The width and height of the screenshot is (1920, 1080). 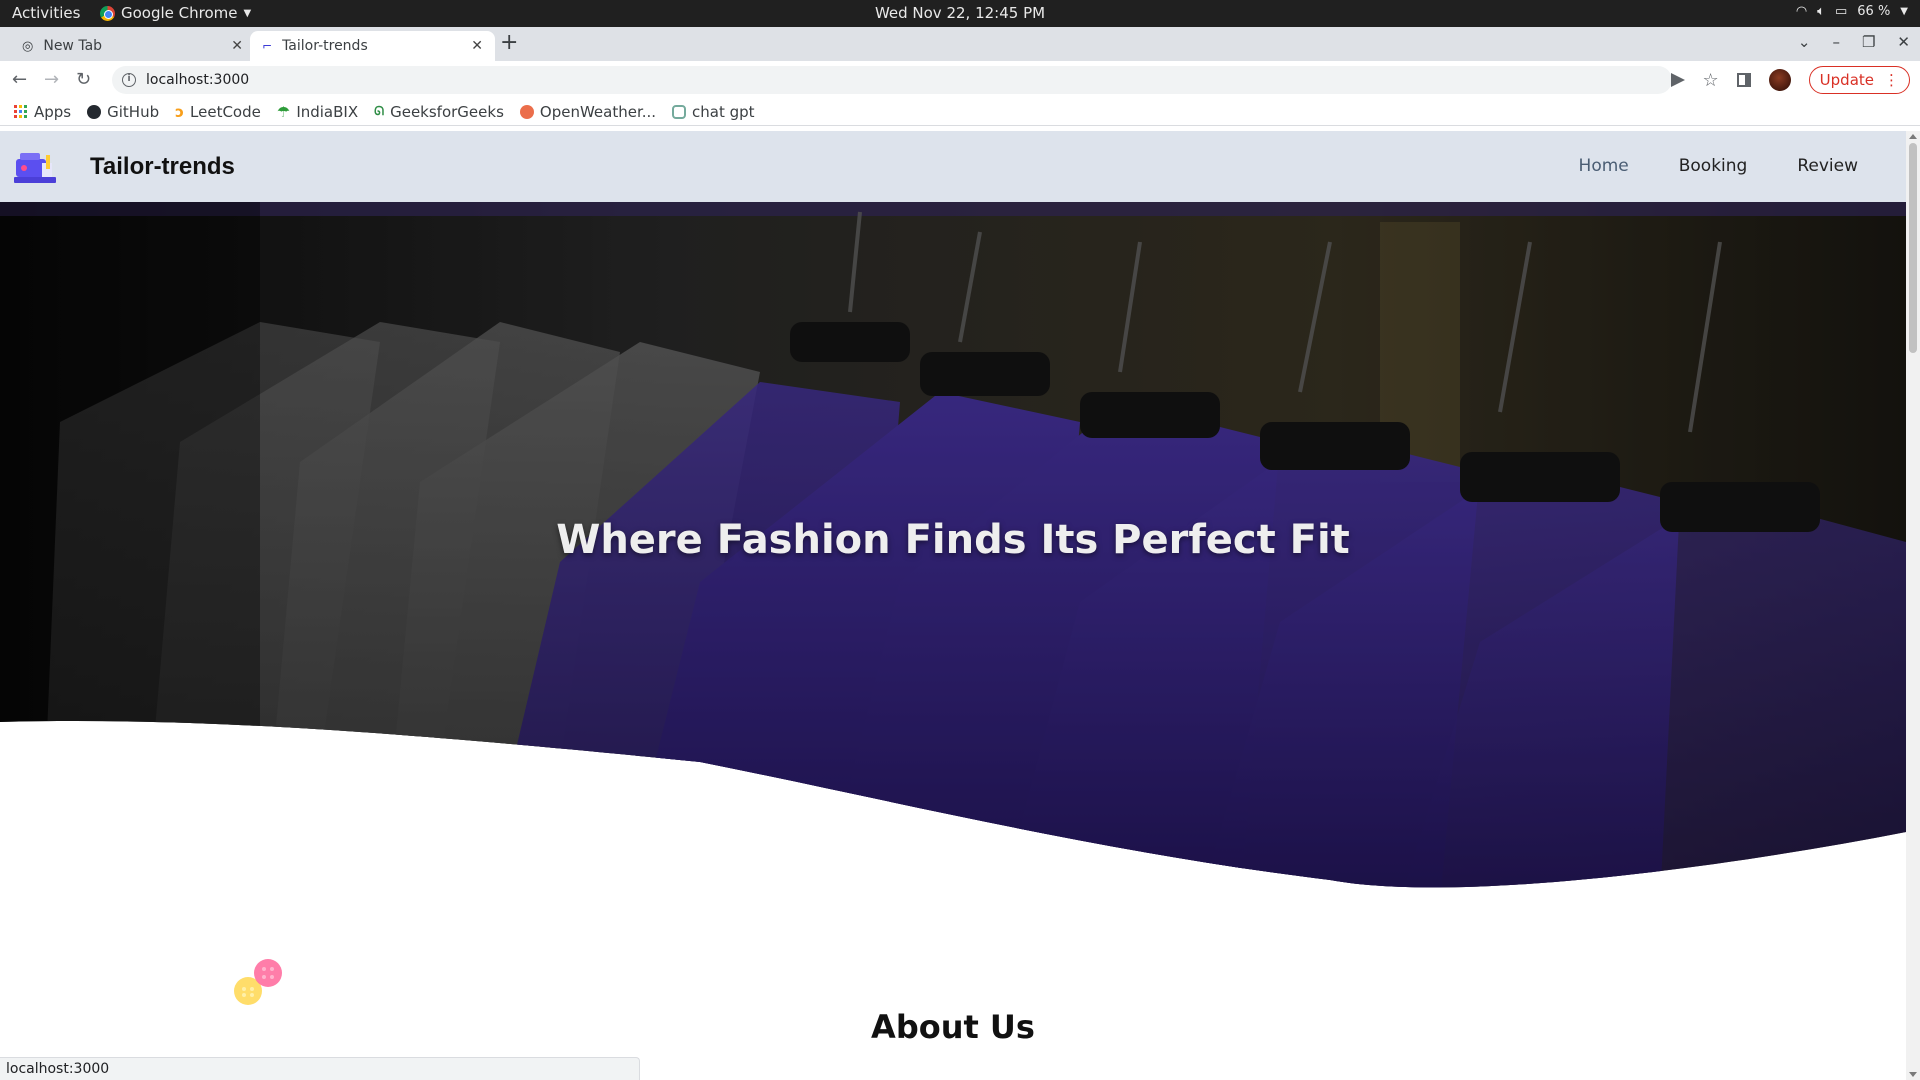 I want to click on tab-title: Tailor-trends, so click(x=325, y=46).